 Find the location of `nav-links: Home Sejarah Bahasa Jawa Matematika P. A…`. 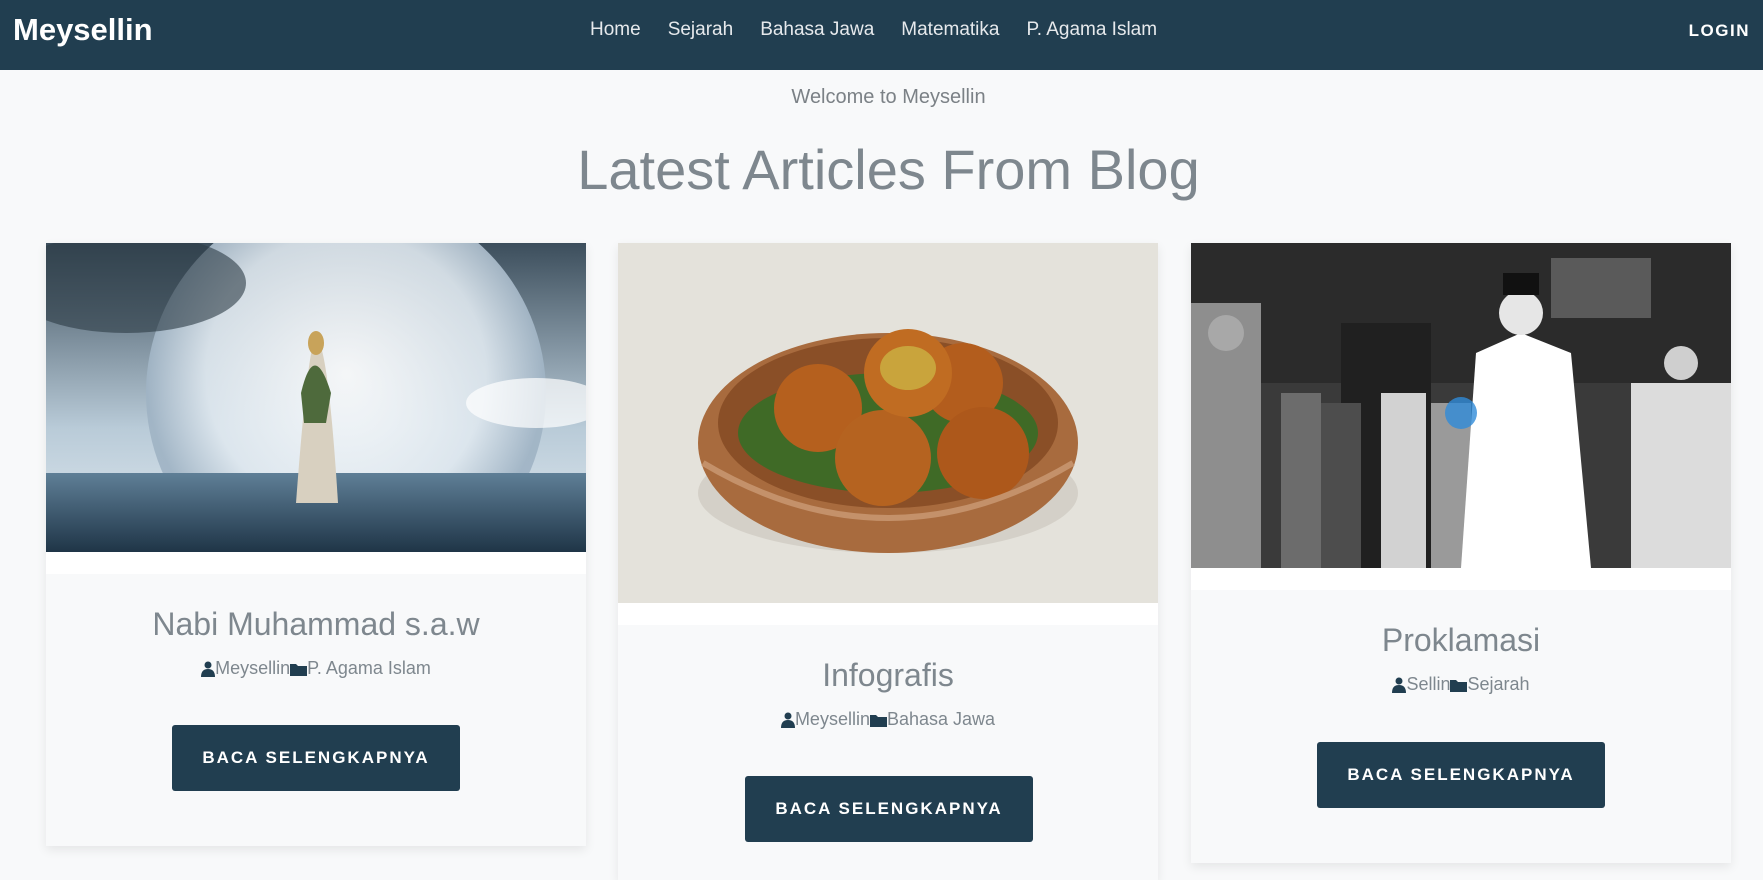

nav-links: Home Sejarah Bahasa Jawa Matematika P. A… is located at coordinates (873, 31).